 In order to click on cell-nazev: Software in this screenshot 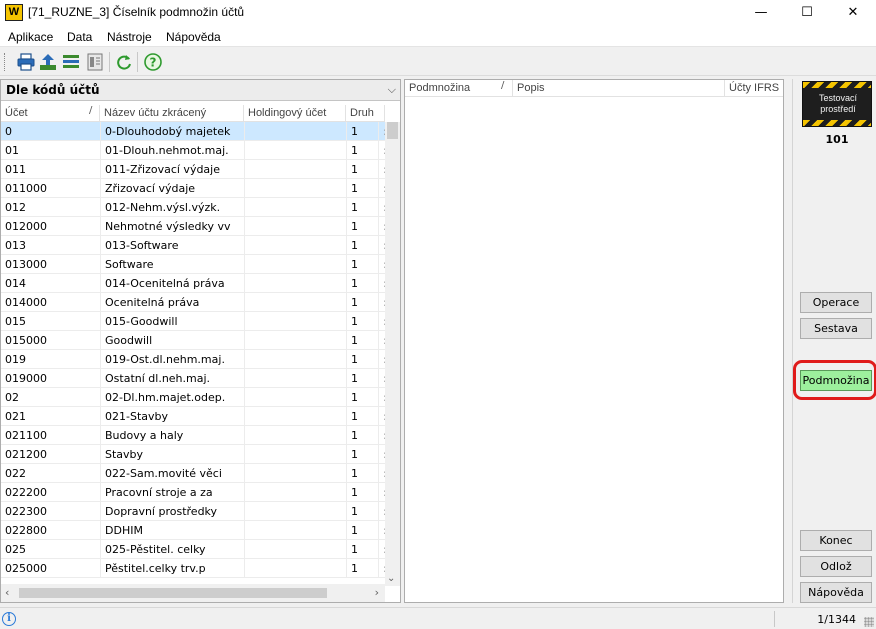, I will do `click(172, 264)`.